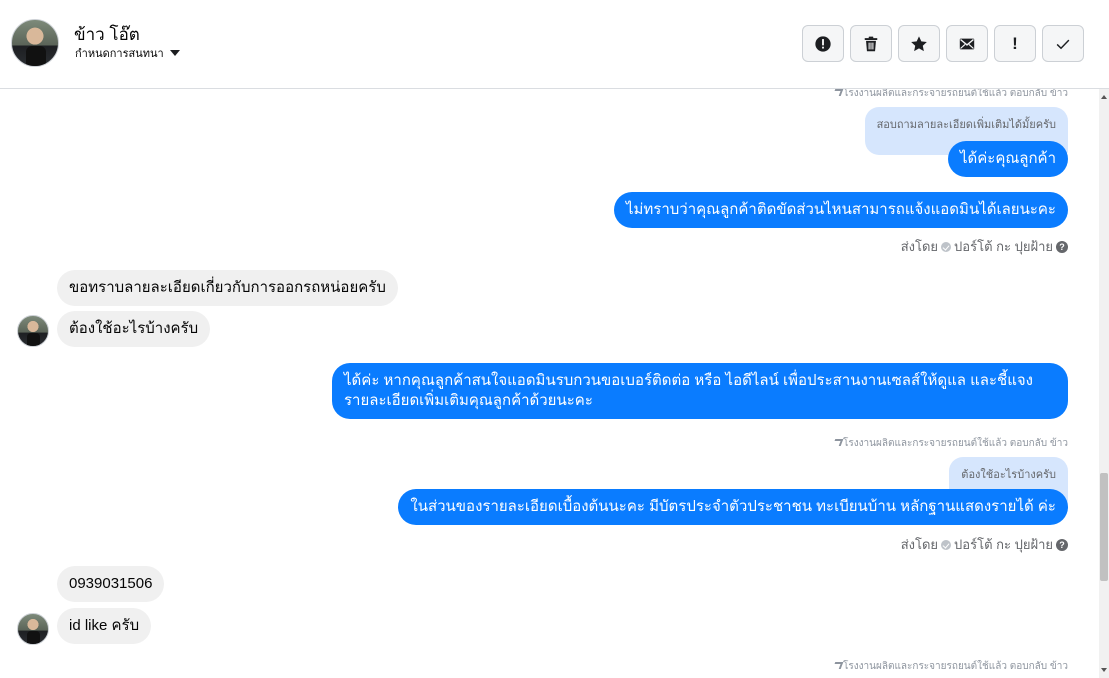 The image size is (1109, 678). Describe the element at coordinates (1104, 97) in the screenshot. I see `scroll-up-icon` at that location.